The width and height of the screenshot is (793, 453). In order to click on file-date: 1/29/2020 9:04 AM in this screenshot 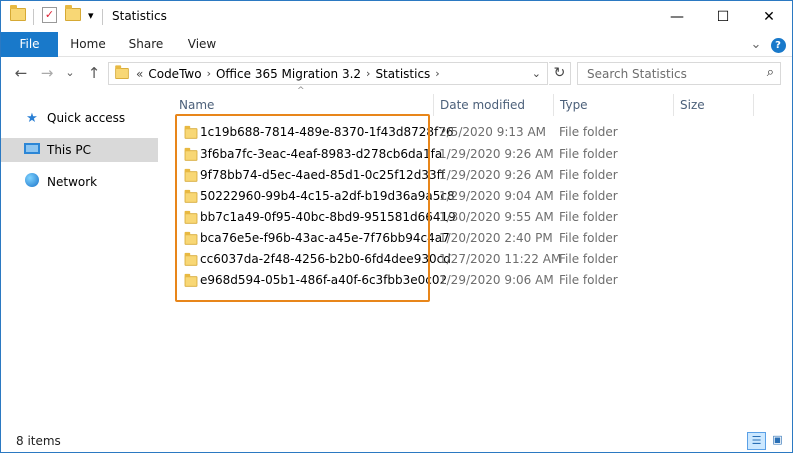, I will do `click(496, 195)`.